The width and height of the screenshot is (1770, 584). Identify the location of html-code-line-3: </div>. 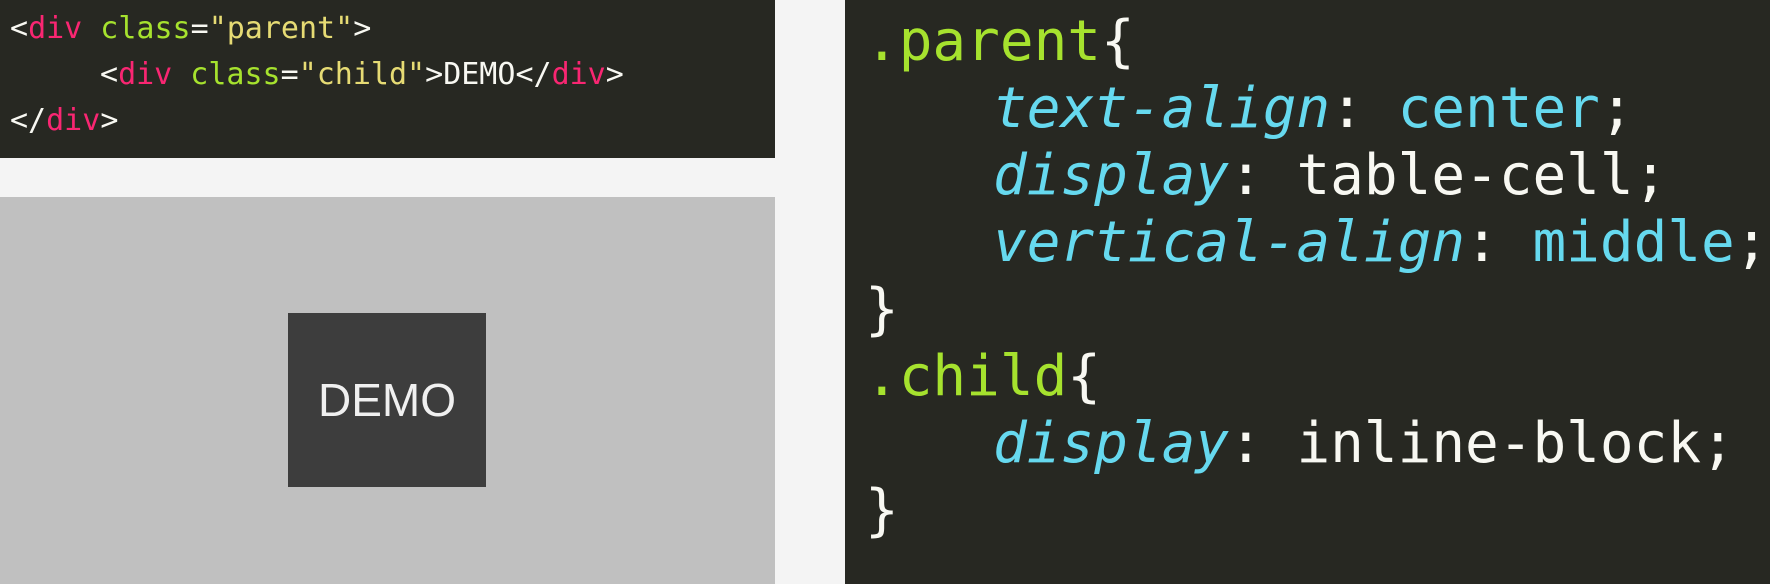
(392, 121).